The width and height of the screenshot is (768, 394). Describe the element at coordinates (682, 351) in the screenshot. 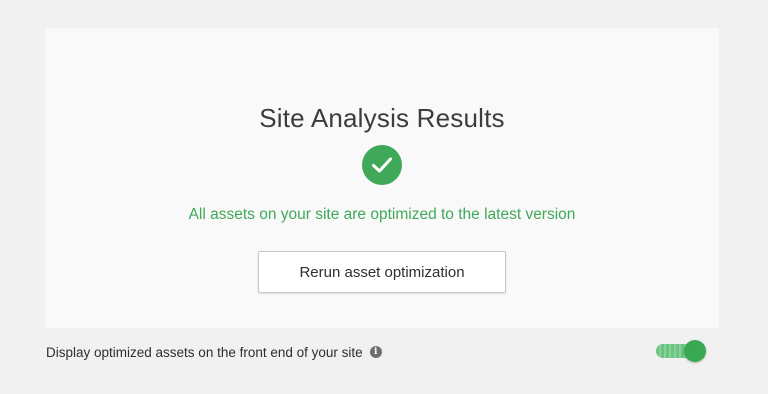

I see `display-optimized-assets-toggle` at that location.